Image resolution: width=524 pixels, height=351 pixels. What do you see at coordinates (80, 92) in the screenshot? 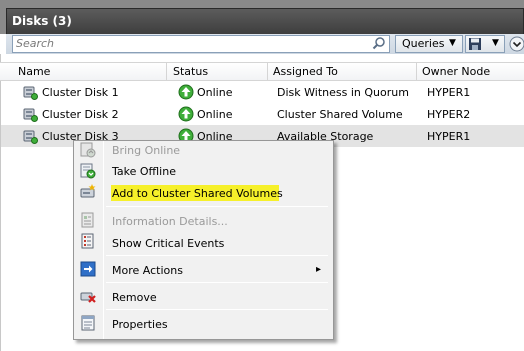
I see `disk-name: Cluster Disk 1` at bounding box center [80, 92].